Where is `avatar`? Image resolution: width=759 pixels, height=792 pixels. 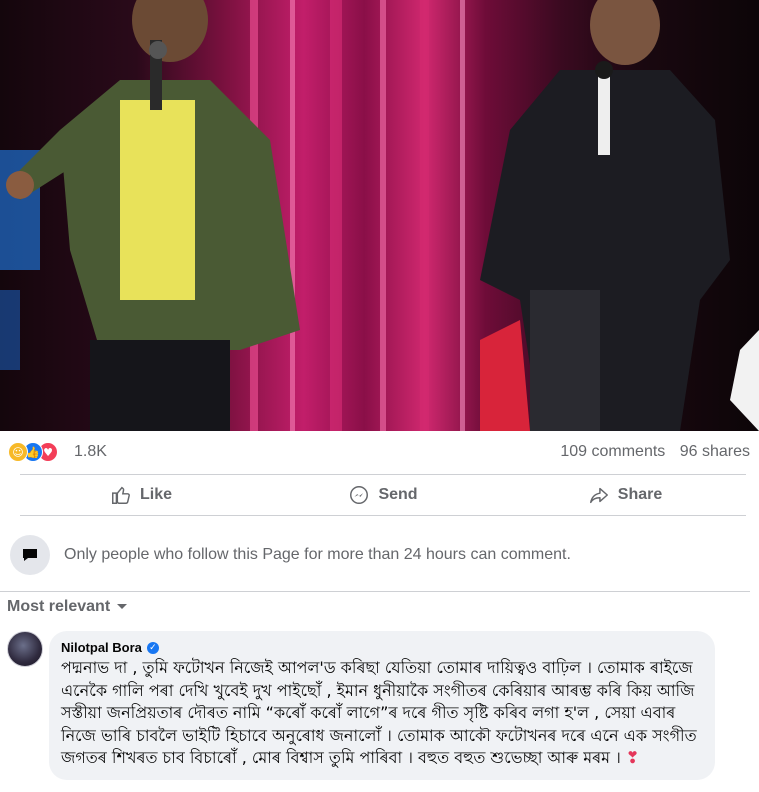 avatar is located at coordinates (25, 649).